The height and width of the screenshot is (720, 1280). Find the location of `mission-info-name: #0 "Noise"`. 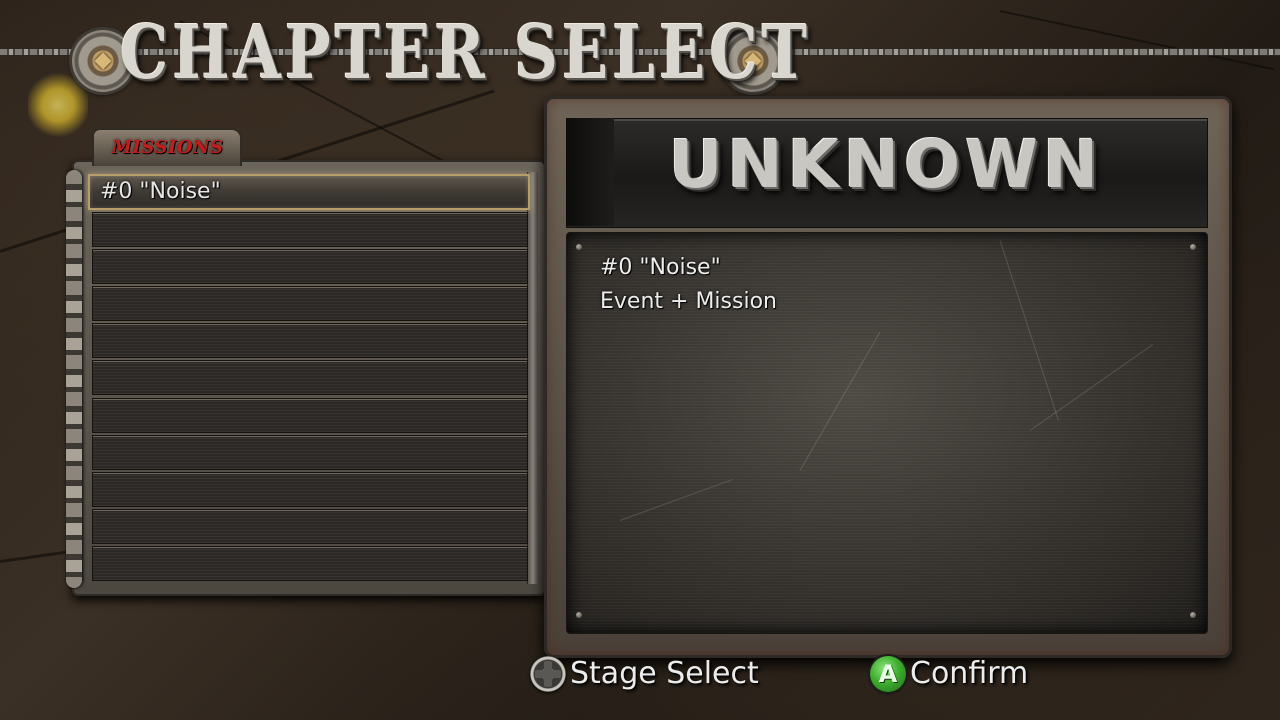

mission-info-name: #0 "Noise" is located at coordinates (660, 267).